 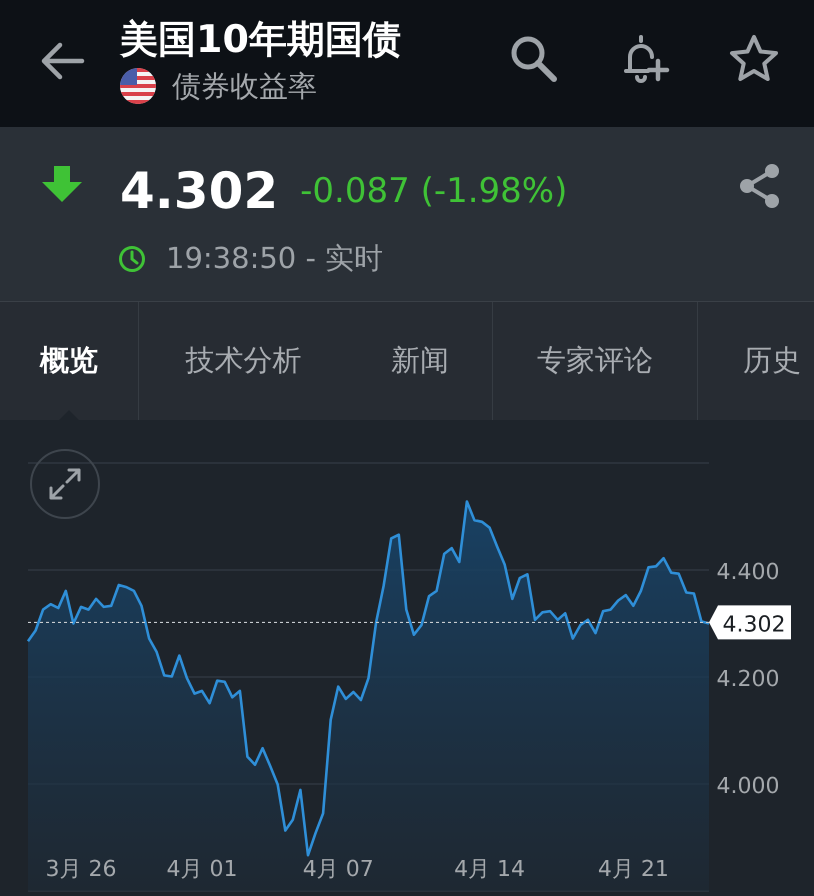 What do you see at coordinates (754, 625) in the screenshot?
I see `ref-line-label: 4.302` at bounding box center [754, 625].